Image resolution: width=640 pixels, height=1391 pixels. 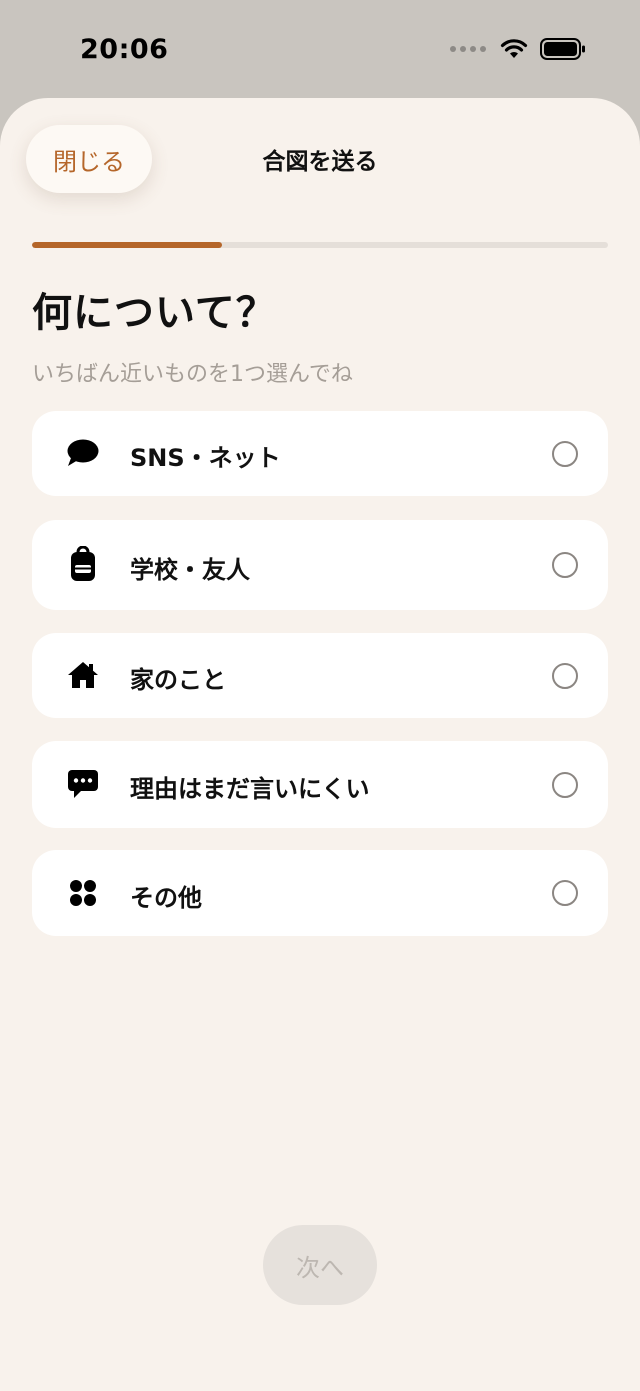 I want to click on house-icon, so click(x=83, y=675).